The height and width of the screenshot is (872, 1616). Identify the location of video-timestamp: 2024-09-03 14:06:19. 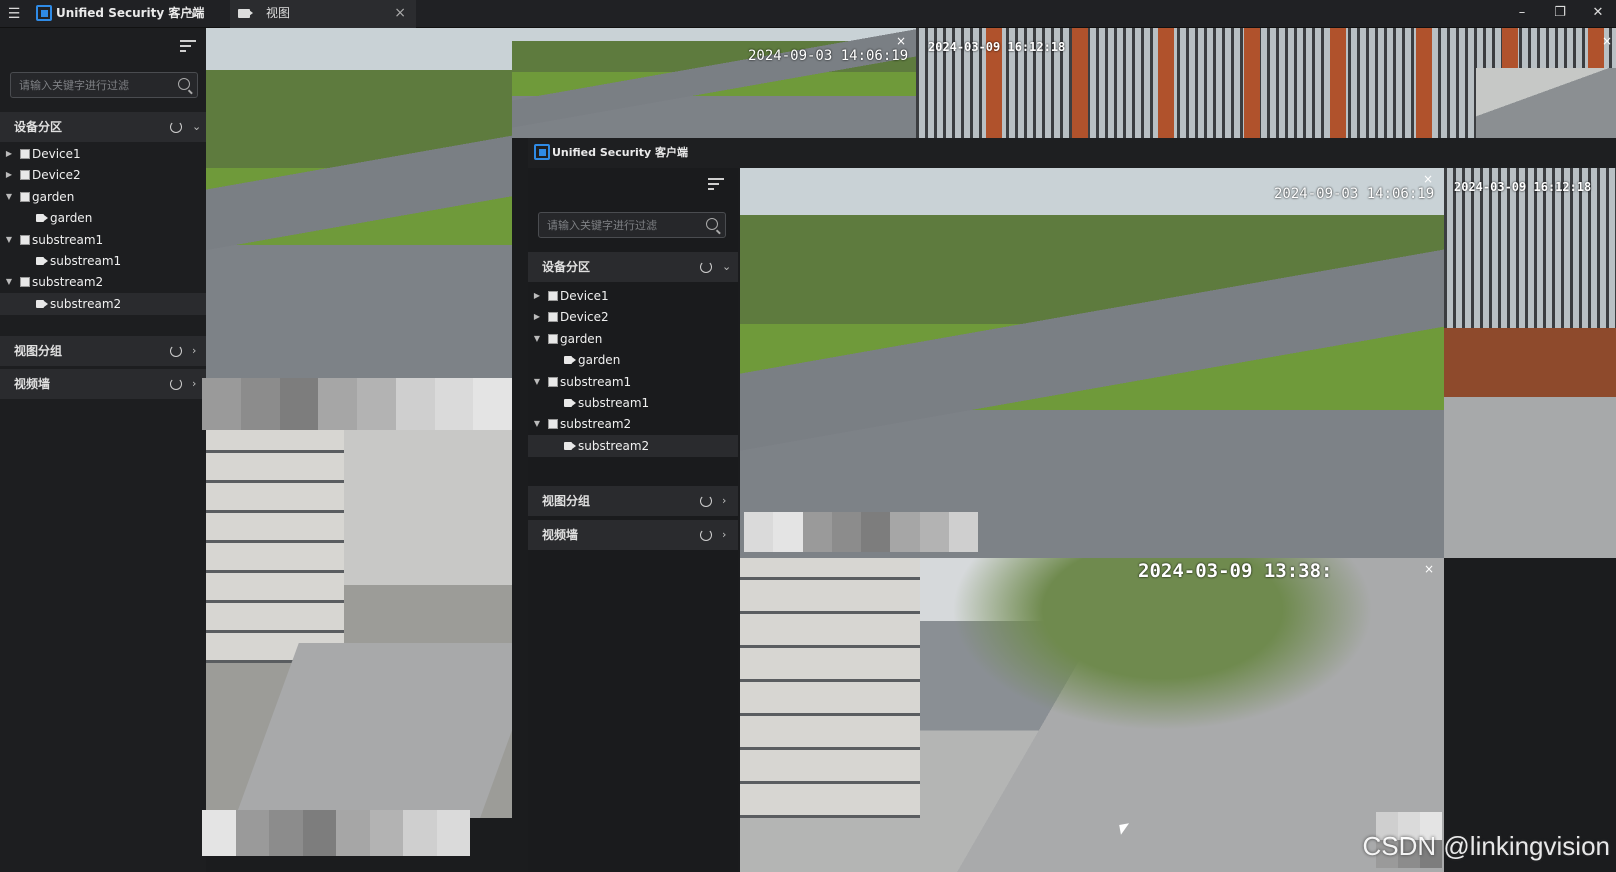
(1354, 194).